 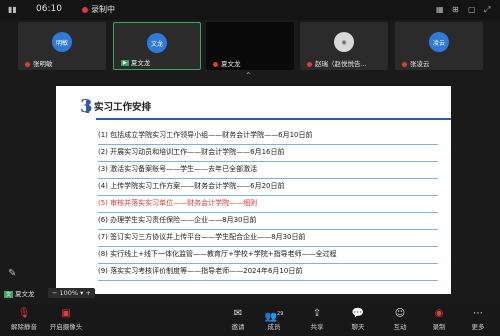 I want to click on record-dot-icon, so click(x=85, y=9).